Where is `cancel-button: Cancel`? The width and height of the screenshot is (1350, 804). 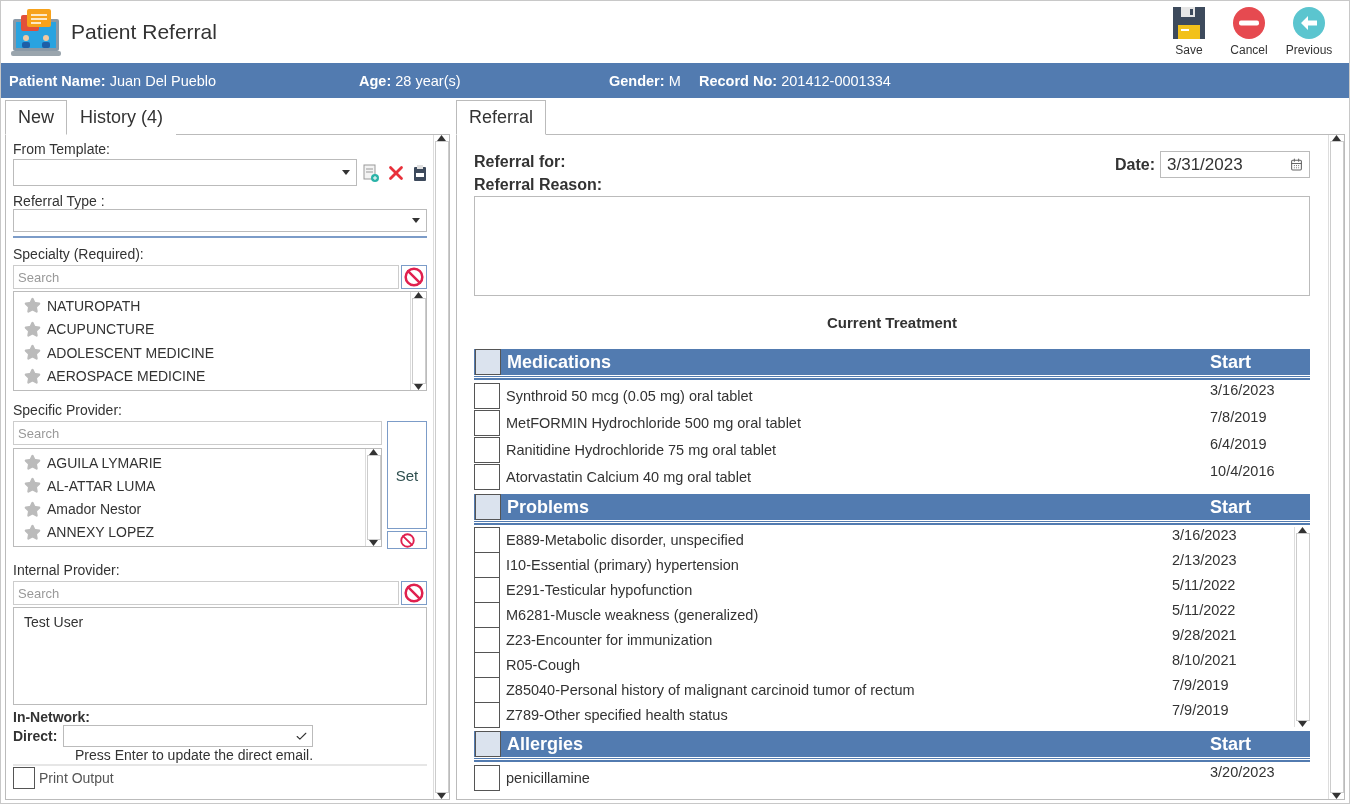 cancel-button: Cancel is located at coordinates (1249, 32).